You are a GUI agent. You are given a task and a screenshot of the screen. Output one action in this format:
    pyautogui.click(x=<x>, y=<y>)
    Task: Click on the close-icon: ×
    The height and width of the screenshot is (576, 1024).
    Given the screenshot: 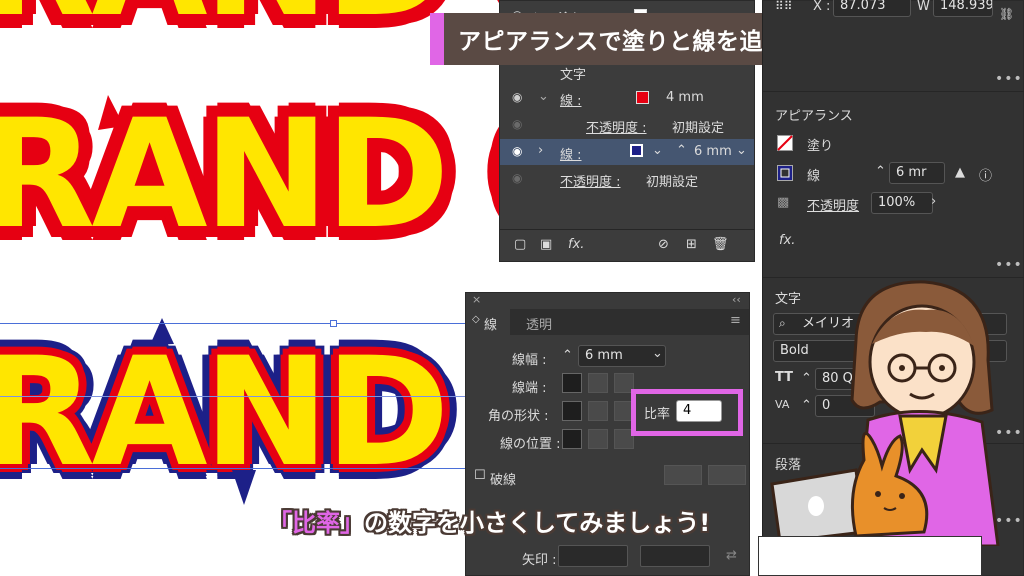 What is the action you would take?
    pyautogui.click(x=476, y=299)
    